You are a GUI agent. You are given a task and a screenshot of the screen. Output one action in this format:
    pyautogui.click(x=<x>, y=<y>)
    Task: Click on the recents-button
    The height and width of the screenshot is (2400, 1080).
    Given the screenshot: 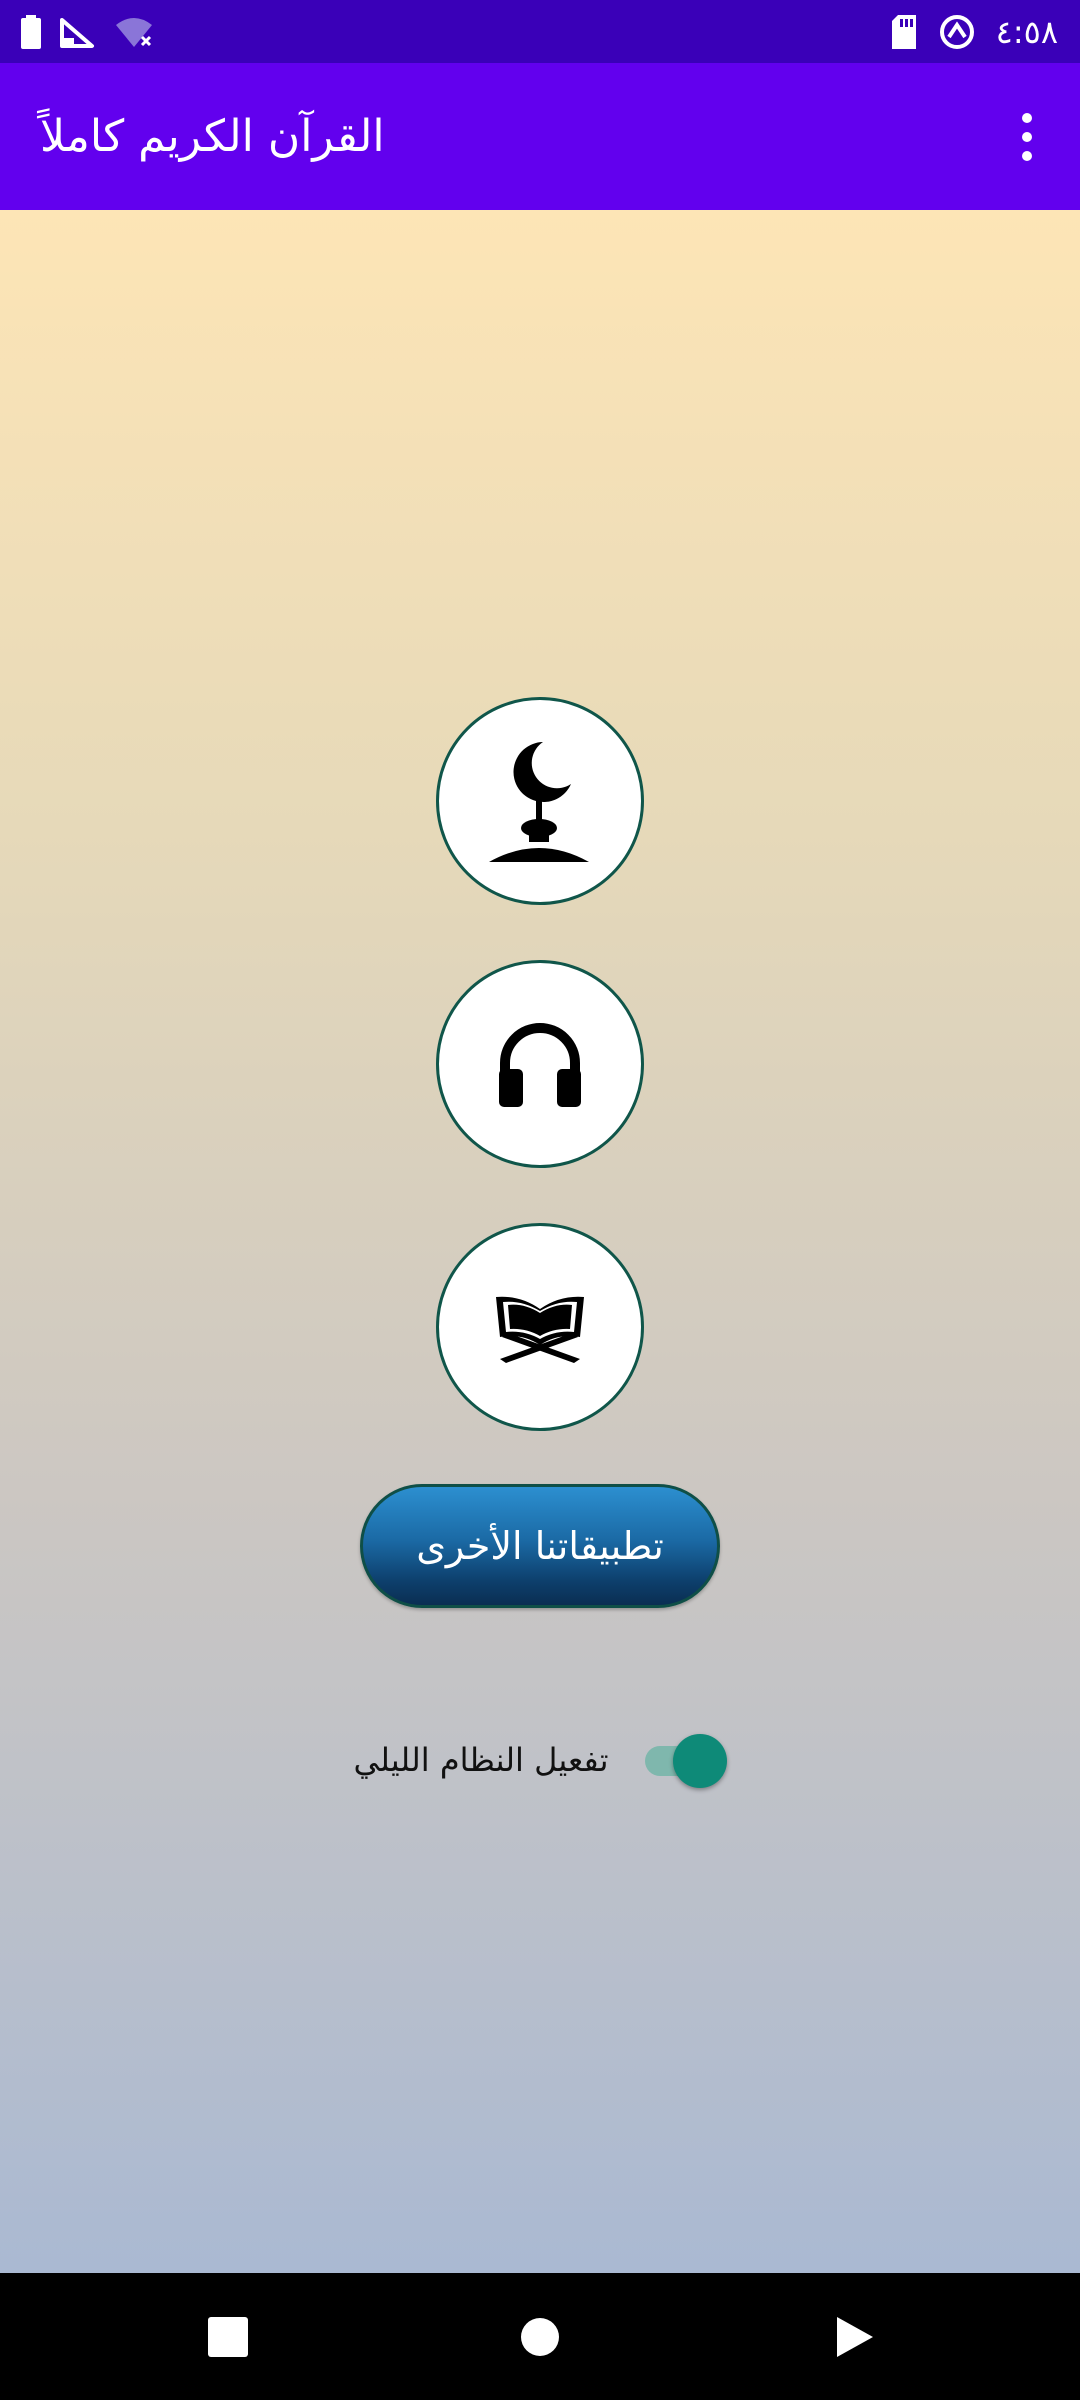 What is the action you would take?
    pyautogui.click(x=228, y=2336)
    